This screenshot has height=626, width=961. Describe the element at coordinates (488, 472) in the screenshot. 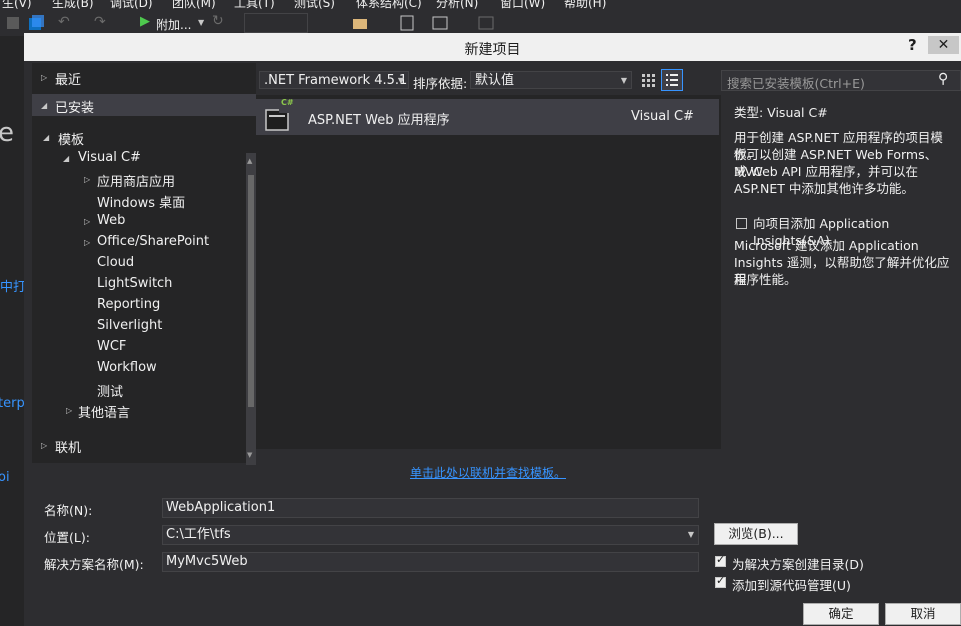

I see `online-templates-link: 单击此处以联机并查找模板。` at that location.